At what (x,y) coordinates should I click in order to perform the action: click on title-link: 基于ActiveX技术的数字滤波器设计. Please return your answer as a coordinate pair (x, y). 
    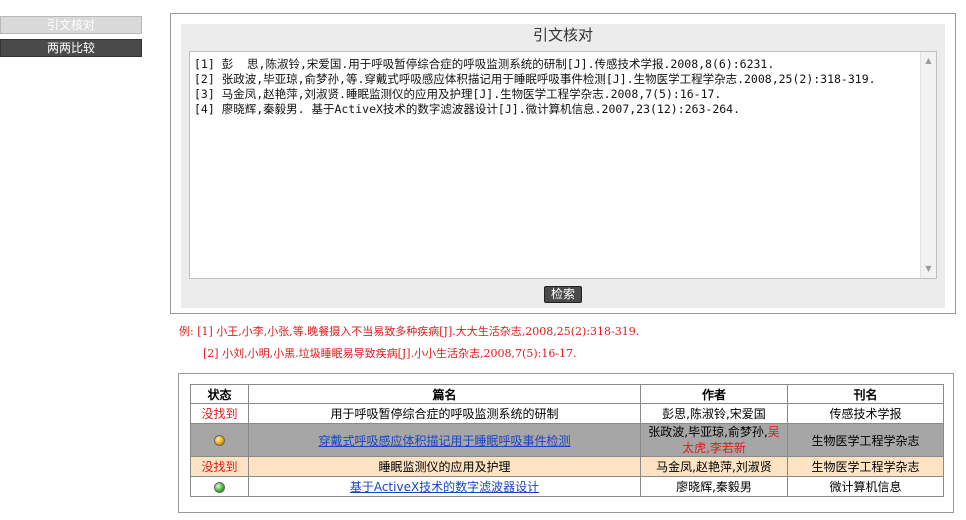
    Looking at the image, I should click on (444, 487).